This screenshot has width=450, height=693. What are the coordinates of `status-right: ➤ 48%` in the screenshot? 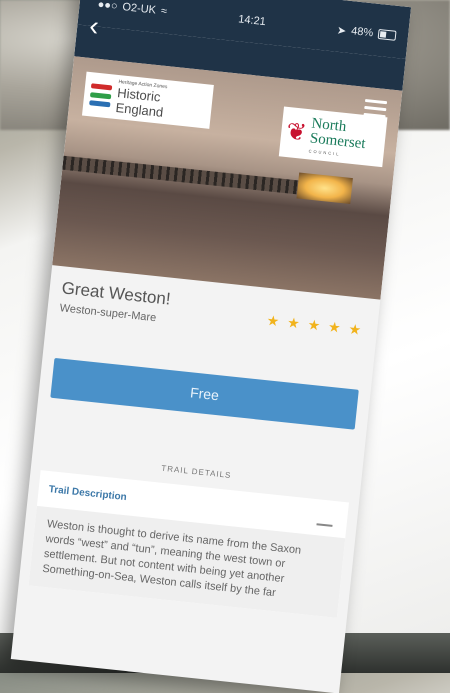 It's located at (366, 32).